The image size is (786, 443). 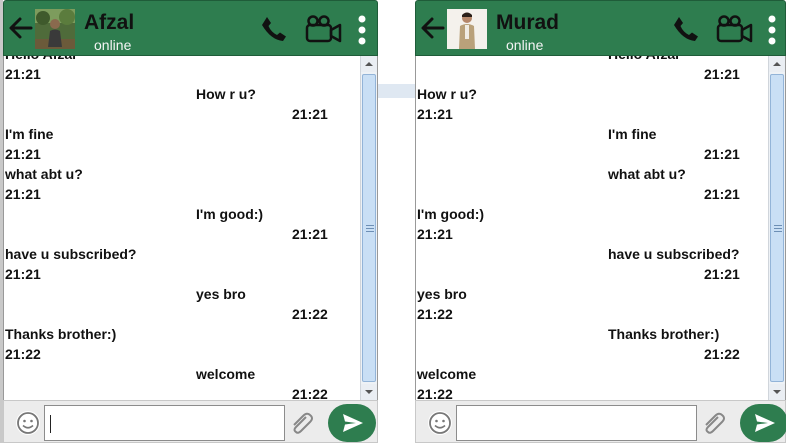 I want to click on chat-header: Afzal online, so click(x=190, y=28).